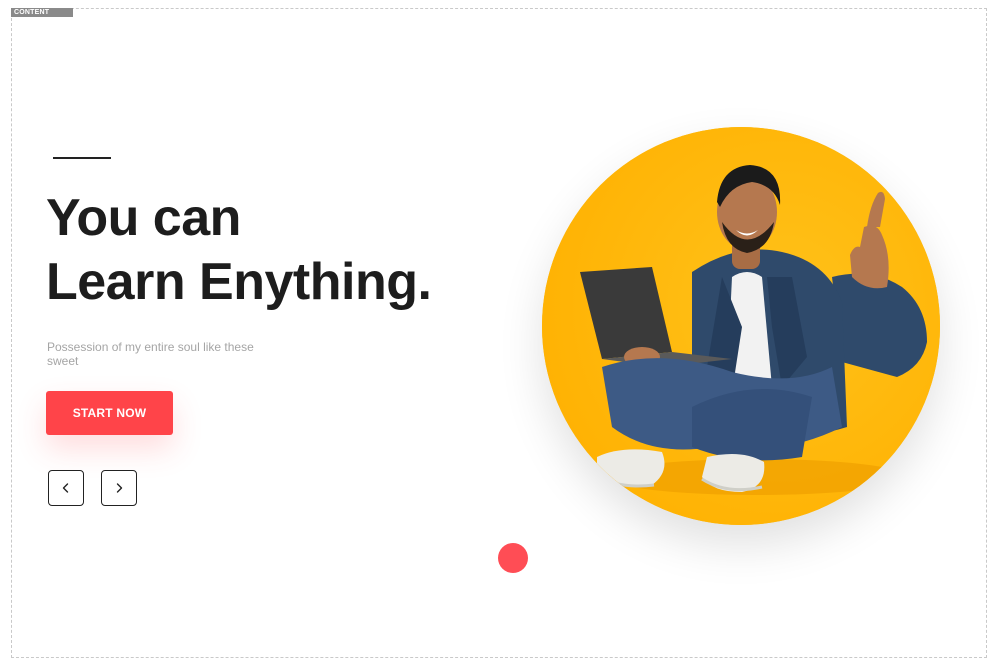 Image resolution: width=1000 pixels, height=666 pixels. What do you see at coordinates (143, 218) in the screenshot?
I see `hero-title-line1: You can` at bounding box center [143, 218].